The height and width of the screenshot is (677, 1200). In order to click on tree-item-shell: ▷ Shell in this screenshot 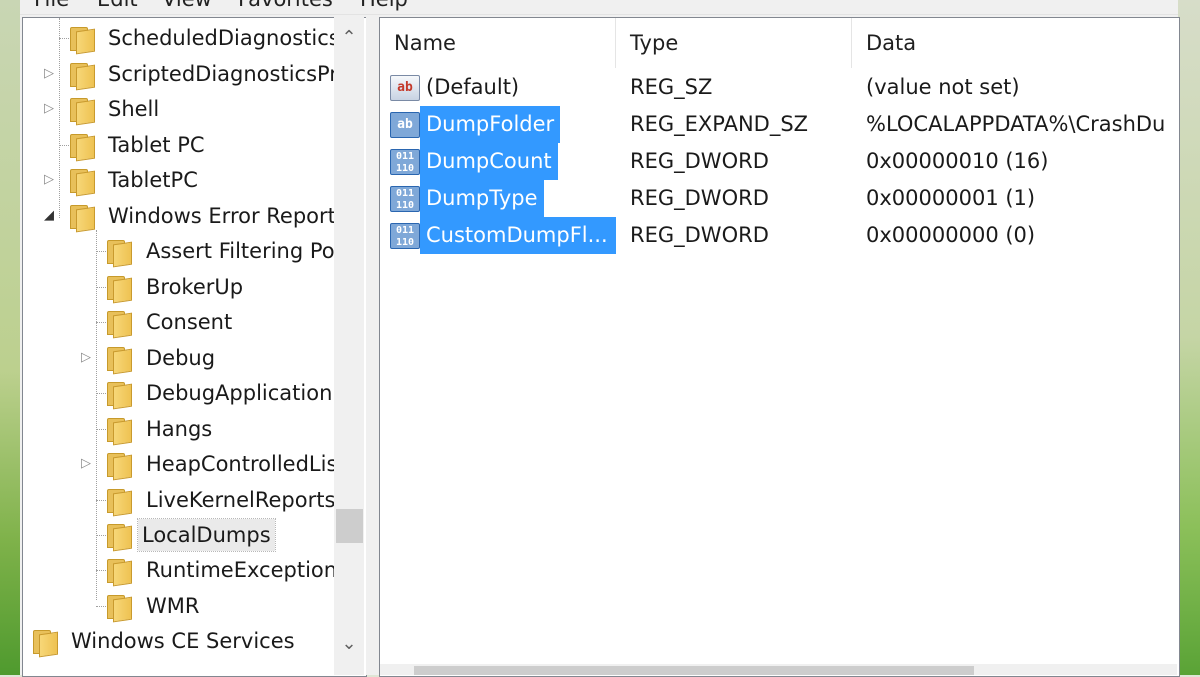, I will do `click(183, 109)`.